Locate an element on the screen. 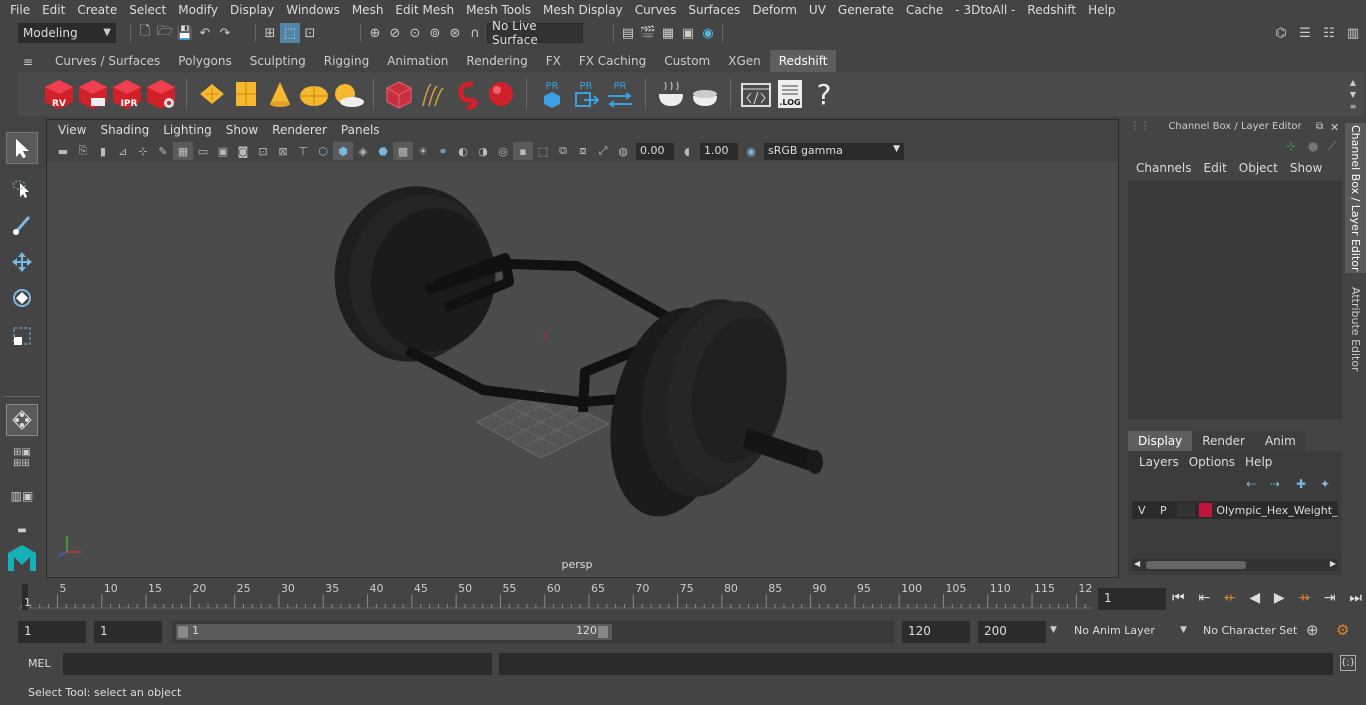 The height and width of the screenshot is (705, 1366). redshift-help-button: ? is located at coordinates (824, 94).